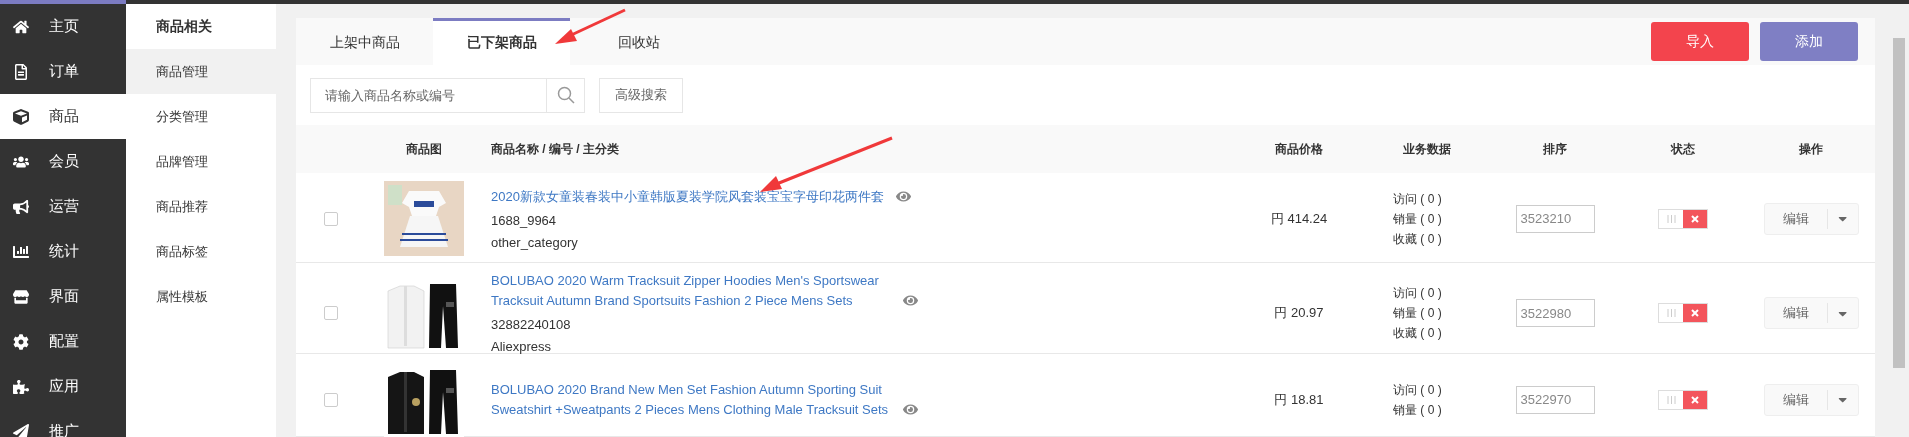  I want to click on nav-label: 应用, so click(64, 386).